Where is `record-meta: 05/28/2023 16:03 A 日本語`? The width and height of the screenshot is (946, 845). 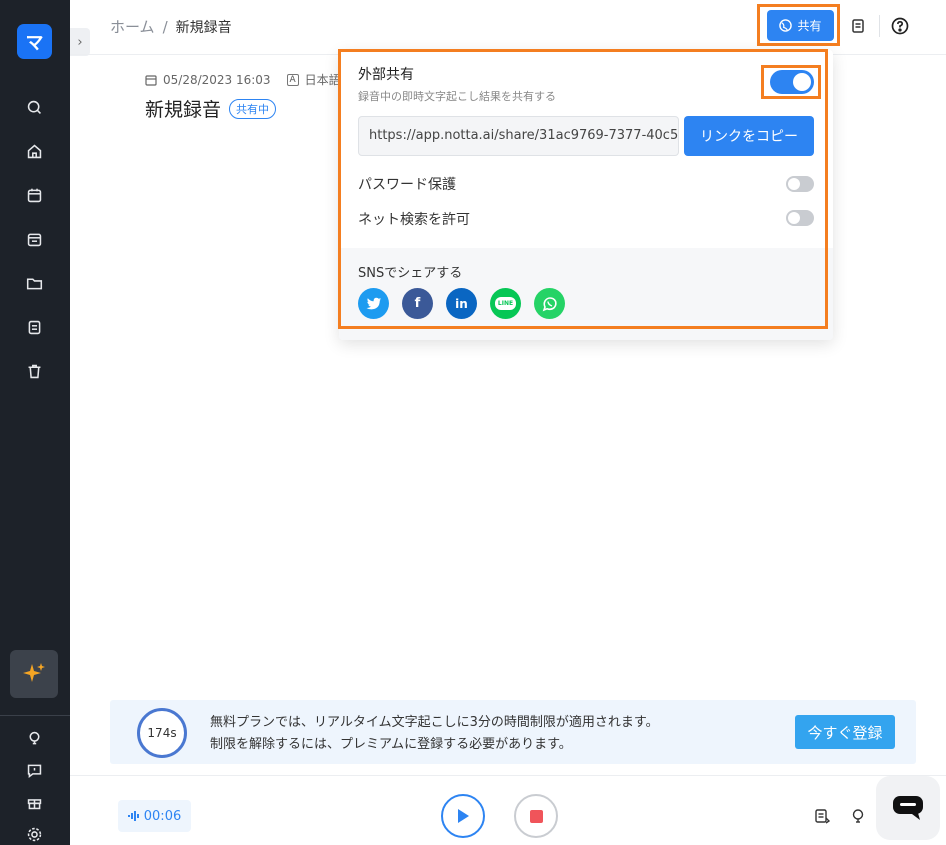 record-meta: 05/28/2023 16:03 A 日本語 is located at coordinates (243, 79).